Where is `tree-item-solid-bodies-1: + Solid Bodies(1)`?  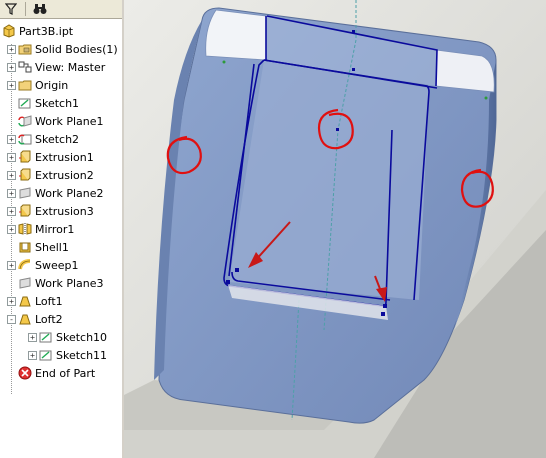
tree-item-solid-bodies-1: + Solid Bodies(1) is located at coordinates (62, 49).